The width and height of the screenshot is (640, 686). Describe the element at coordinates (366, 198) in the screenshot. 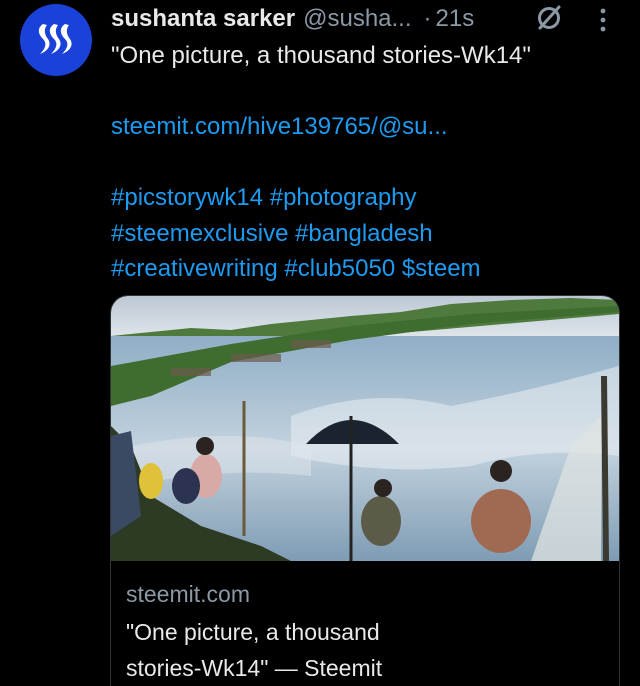

I see `hashtags-line: #picstorywk14 #photography` at that location.